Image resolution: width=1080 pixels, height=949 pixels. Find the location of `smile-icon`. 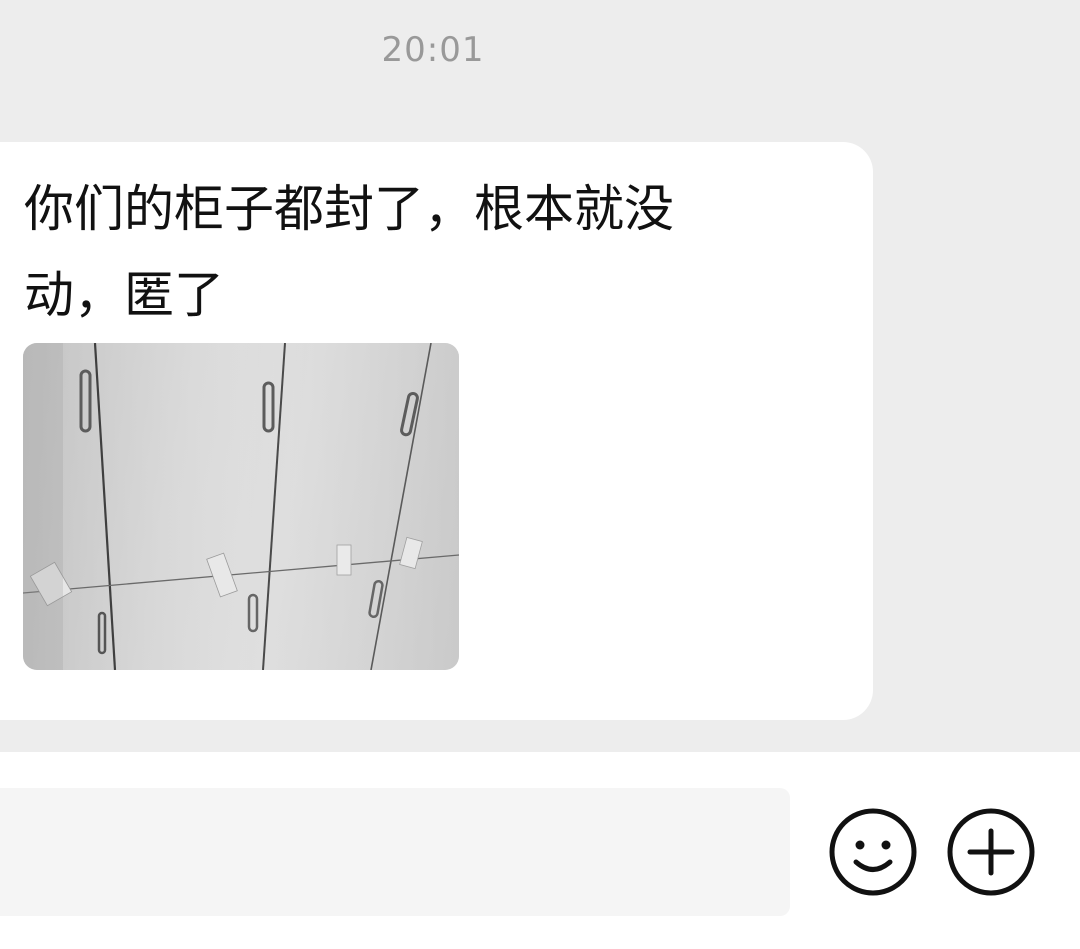

smile-icon is located at coordinates (873, 852).